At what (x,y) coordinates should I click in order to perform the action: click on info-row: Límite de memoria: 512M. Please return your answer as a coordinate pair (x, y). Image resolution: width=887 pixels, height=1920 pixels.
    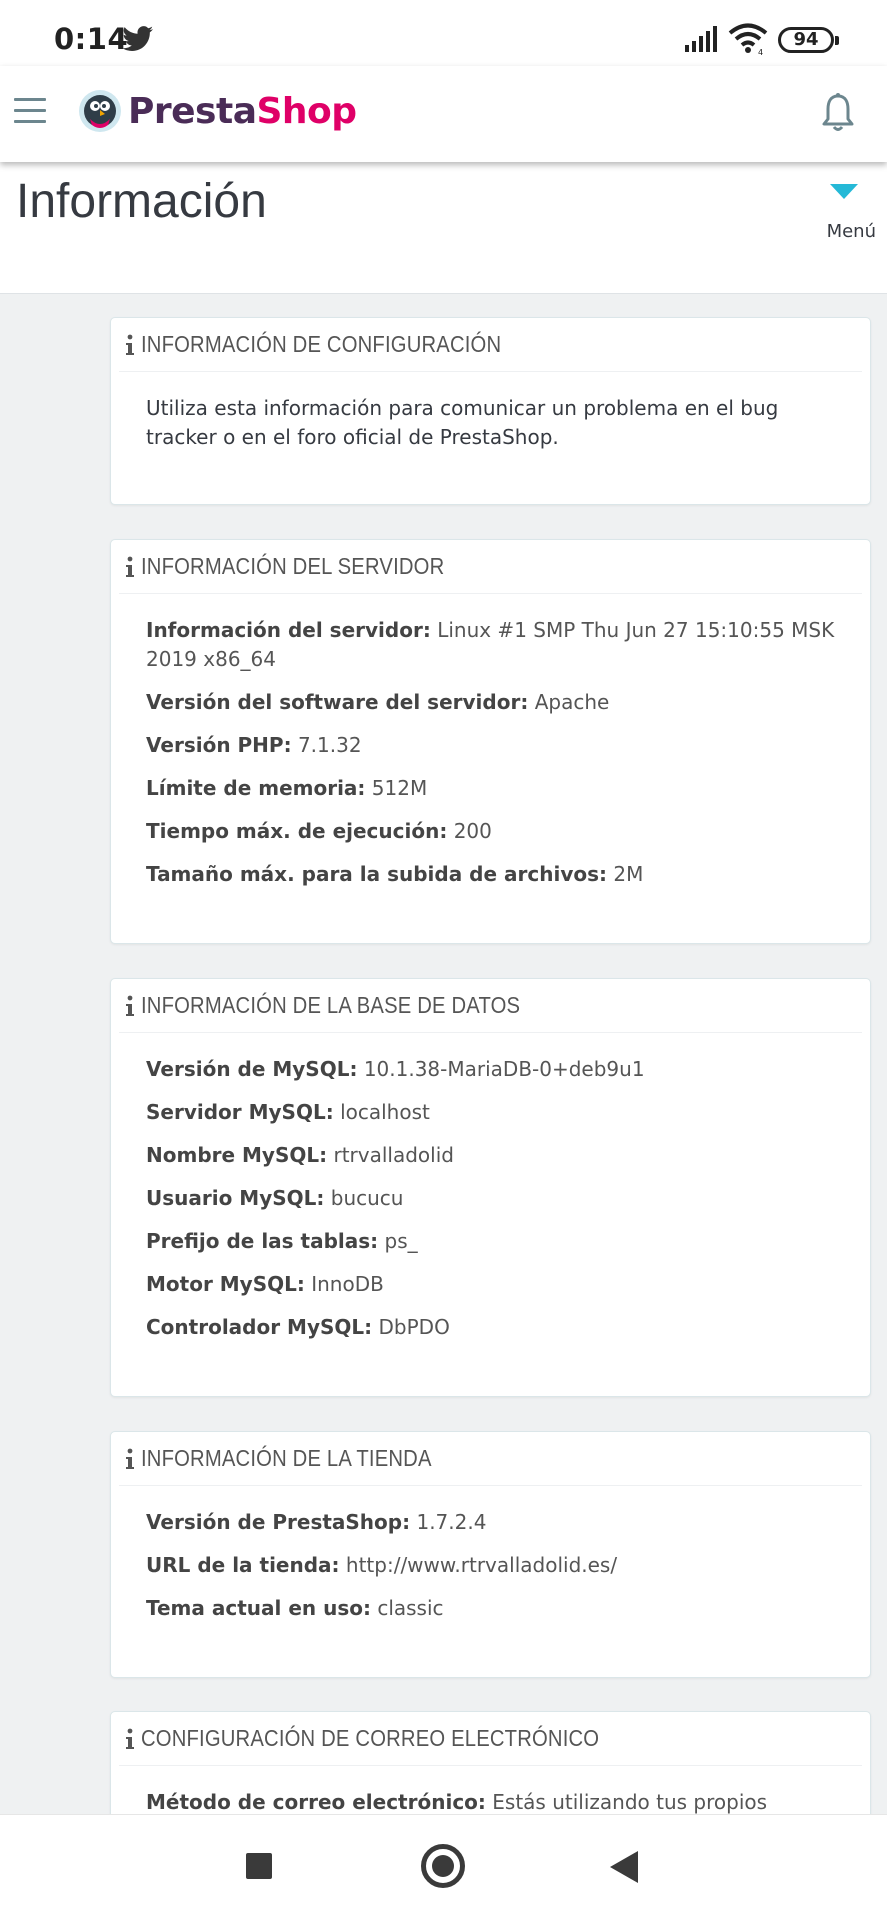
    Looking at the image, I should click on (287, 788).